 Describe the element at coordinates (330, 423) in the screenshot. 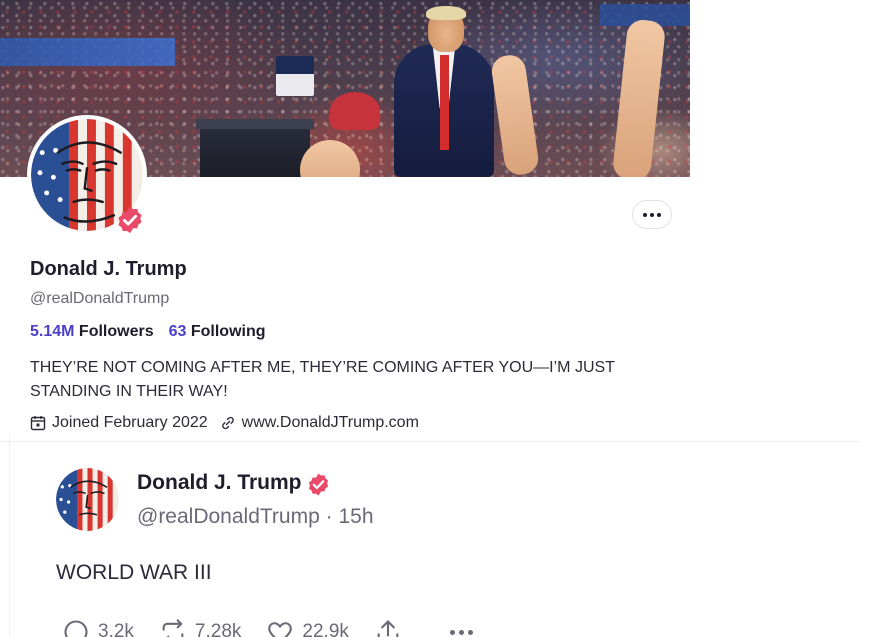

I see `website-link: www.DonaldJTrump.com` at that location.